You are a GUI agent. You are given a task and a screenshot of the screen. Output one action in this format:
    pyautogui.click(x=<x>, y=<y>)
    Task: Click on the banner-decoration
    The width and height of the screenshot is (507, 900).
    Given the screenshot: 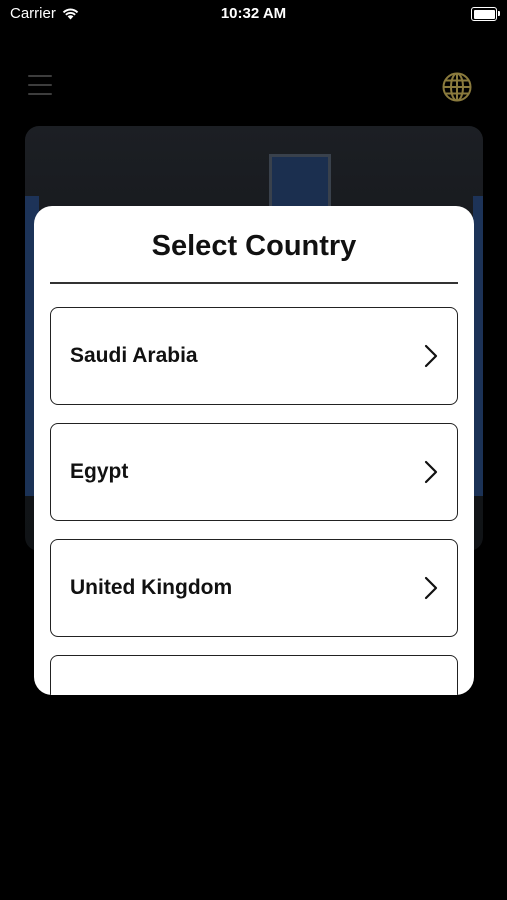 What is the action you would take?
    pyautogui.click(x=478, y=346)
    